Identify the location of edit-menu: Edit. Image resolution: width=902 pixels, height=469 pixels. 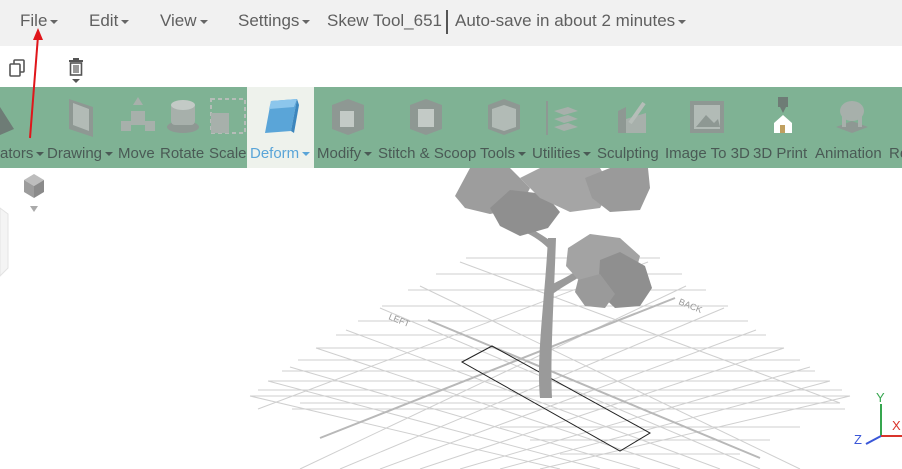
(109, 21).